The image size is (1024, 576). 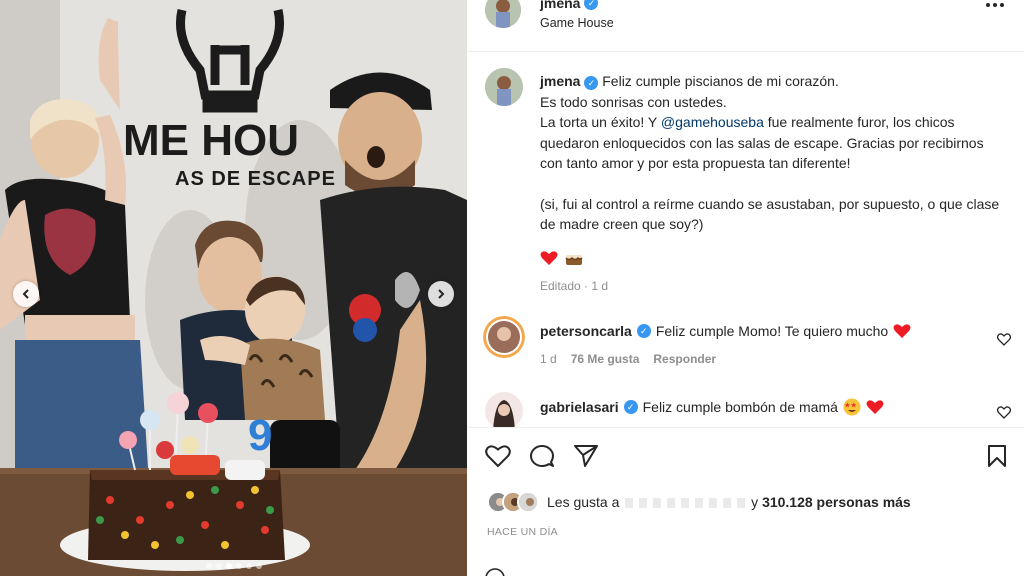 I want to click on carousel-dots, so click(x=233, y=566).